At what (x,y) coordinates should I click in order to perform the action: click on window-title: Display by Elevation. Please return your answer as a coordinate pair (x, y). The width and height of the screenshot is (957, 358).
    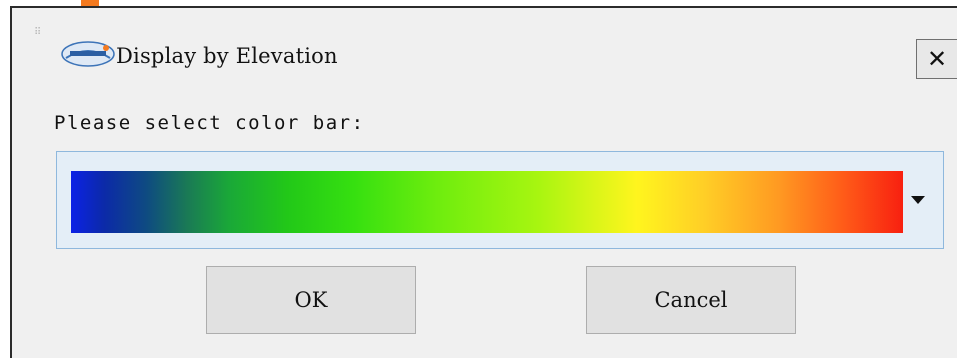
    Looking at the image, I should click on (227, 56).